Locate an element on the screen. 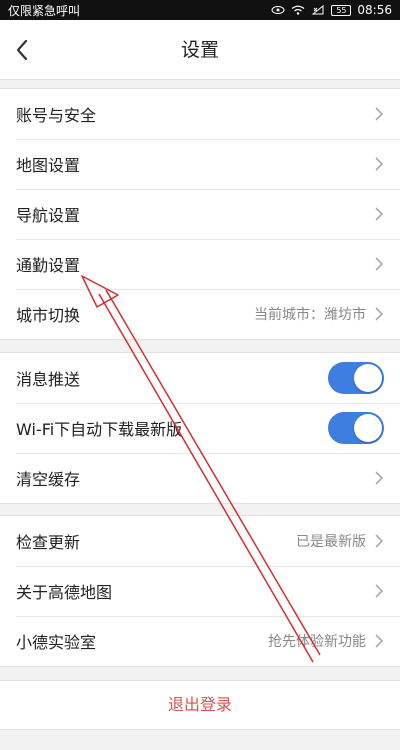 This screenshot has height=750, width=400. row-label: Wi-Fi下自动下载最新版 is located at coordinates (99, 429).